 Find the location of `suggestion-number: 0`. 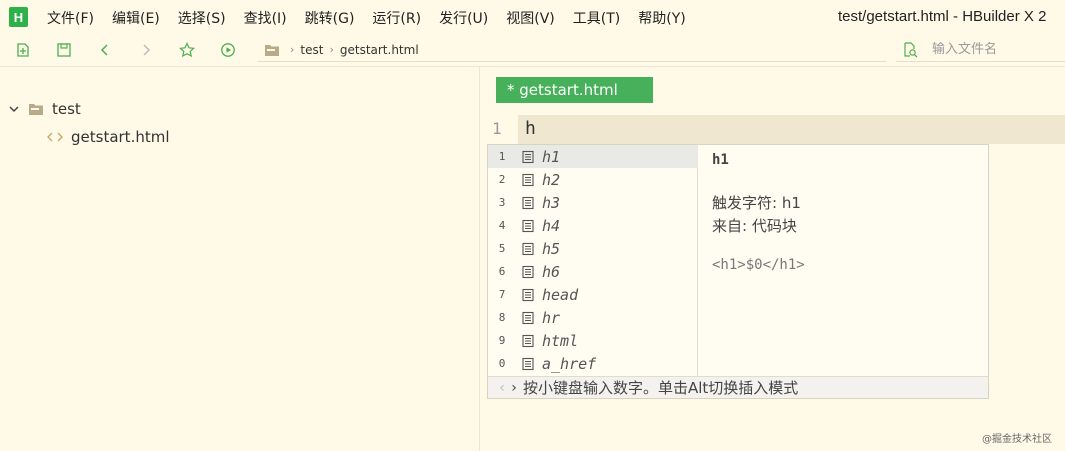

suggestion-number: 0 is located at coordinates (502, 363).